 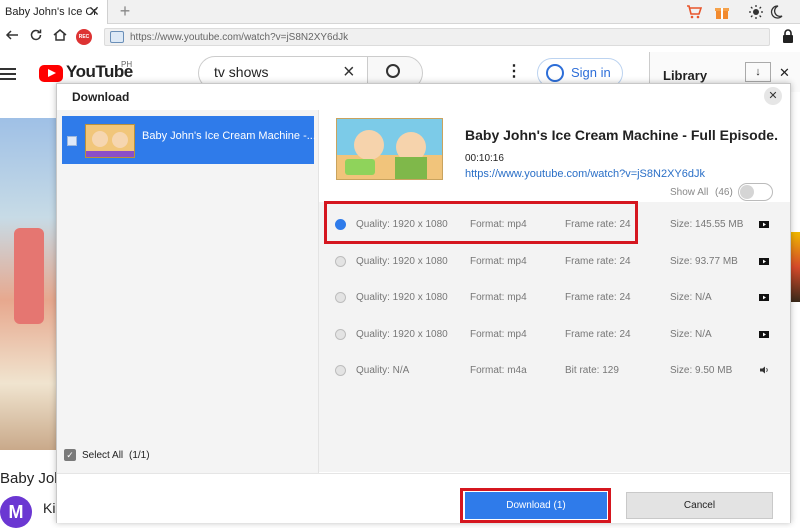 I want to click on more-options-icon: ⋮, so click(x=514, y=72).